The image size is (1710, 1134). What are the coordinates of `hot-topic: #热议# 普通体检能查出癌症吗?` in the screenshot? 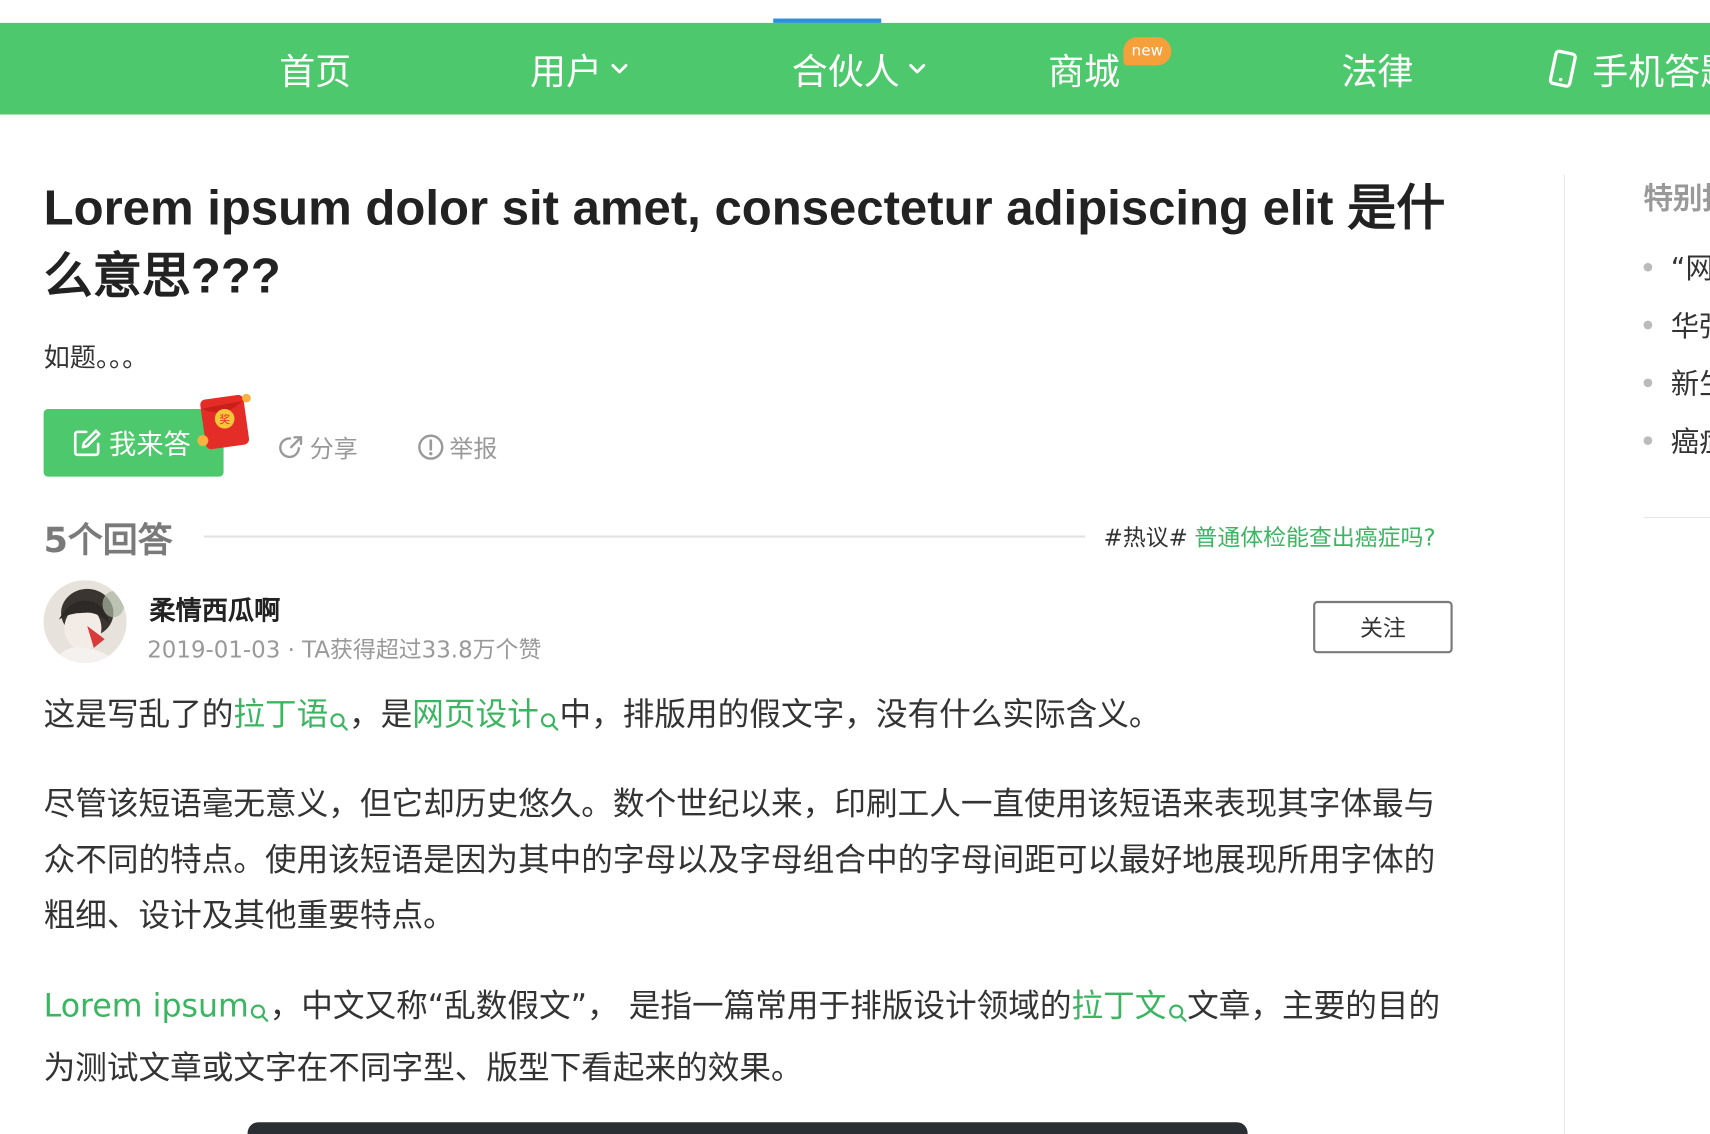 It's located at (1270, 536).